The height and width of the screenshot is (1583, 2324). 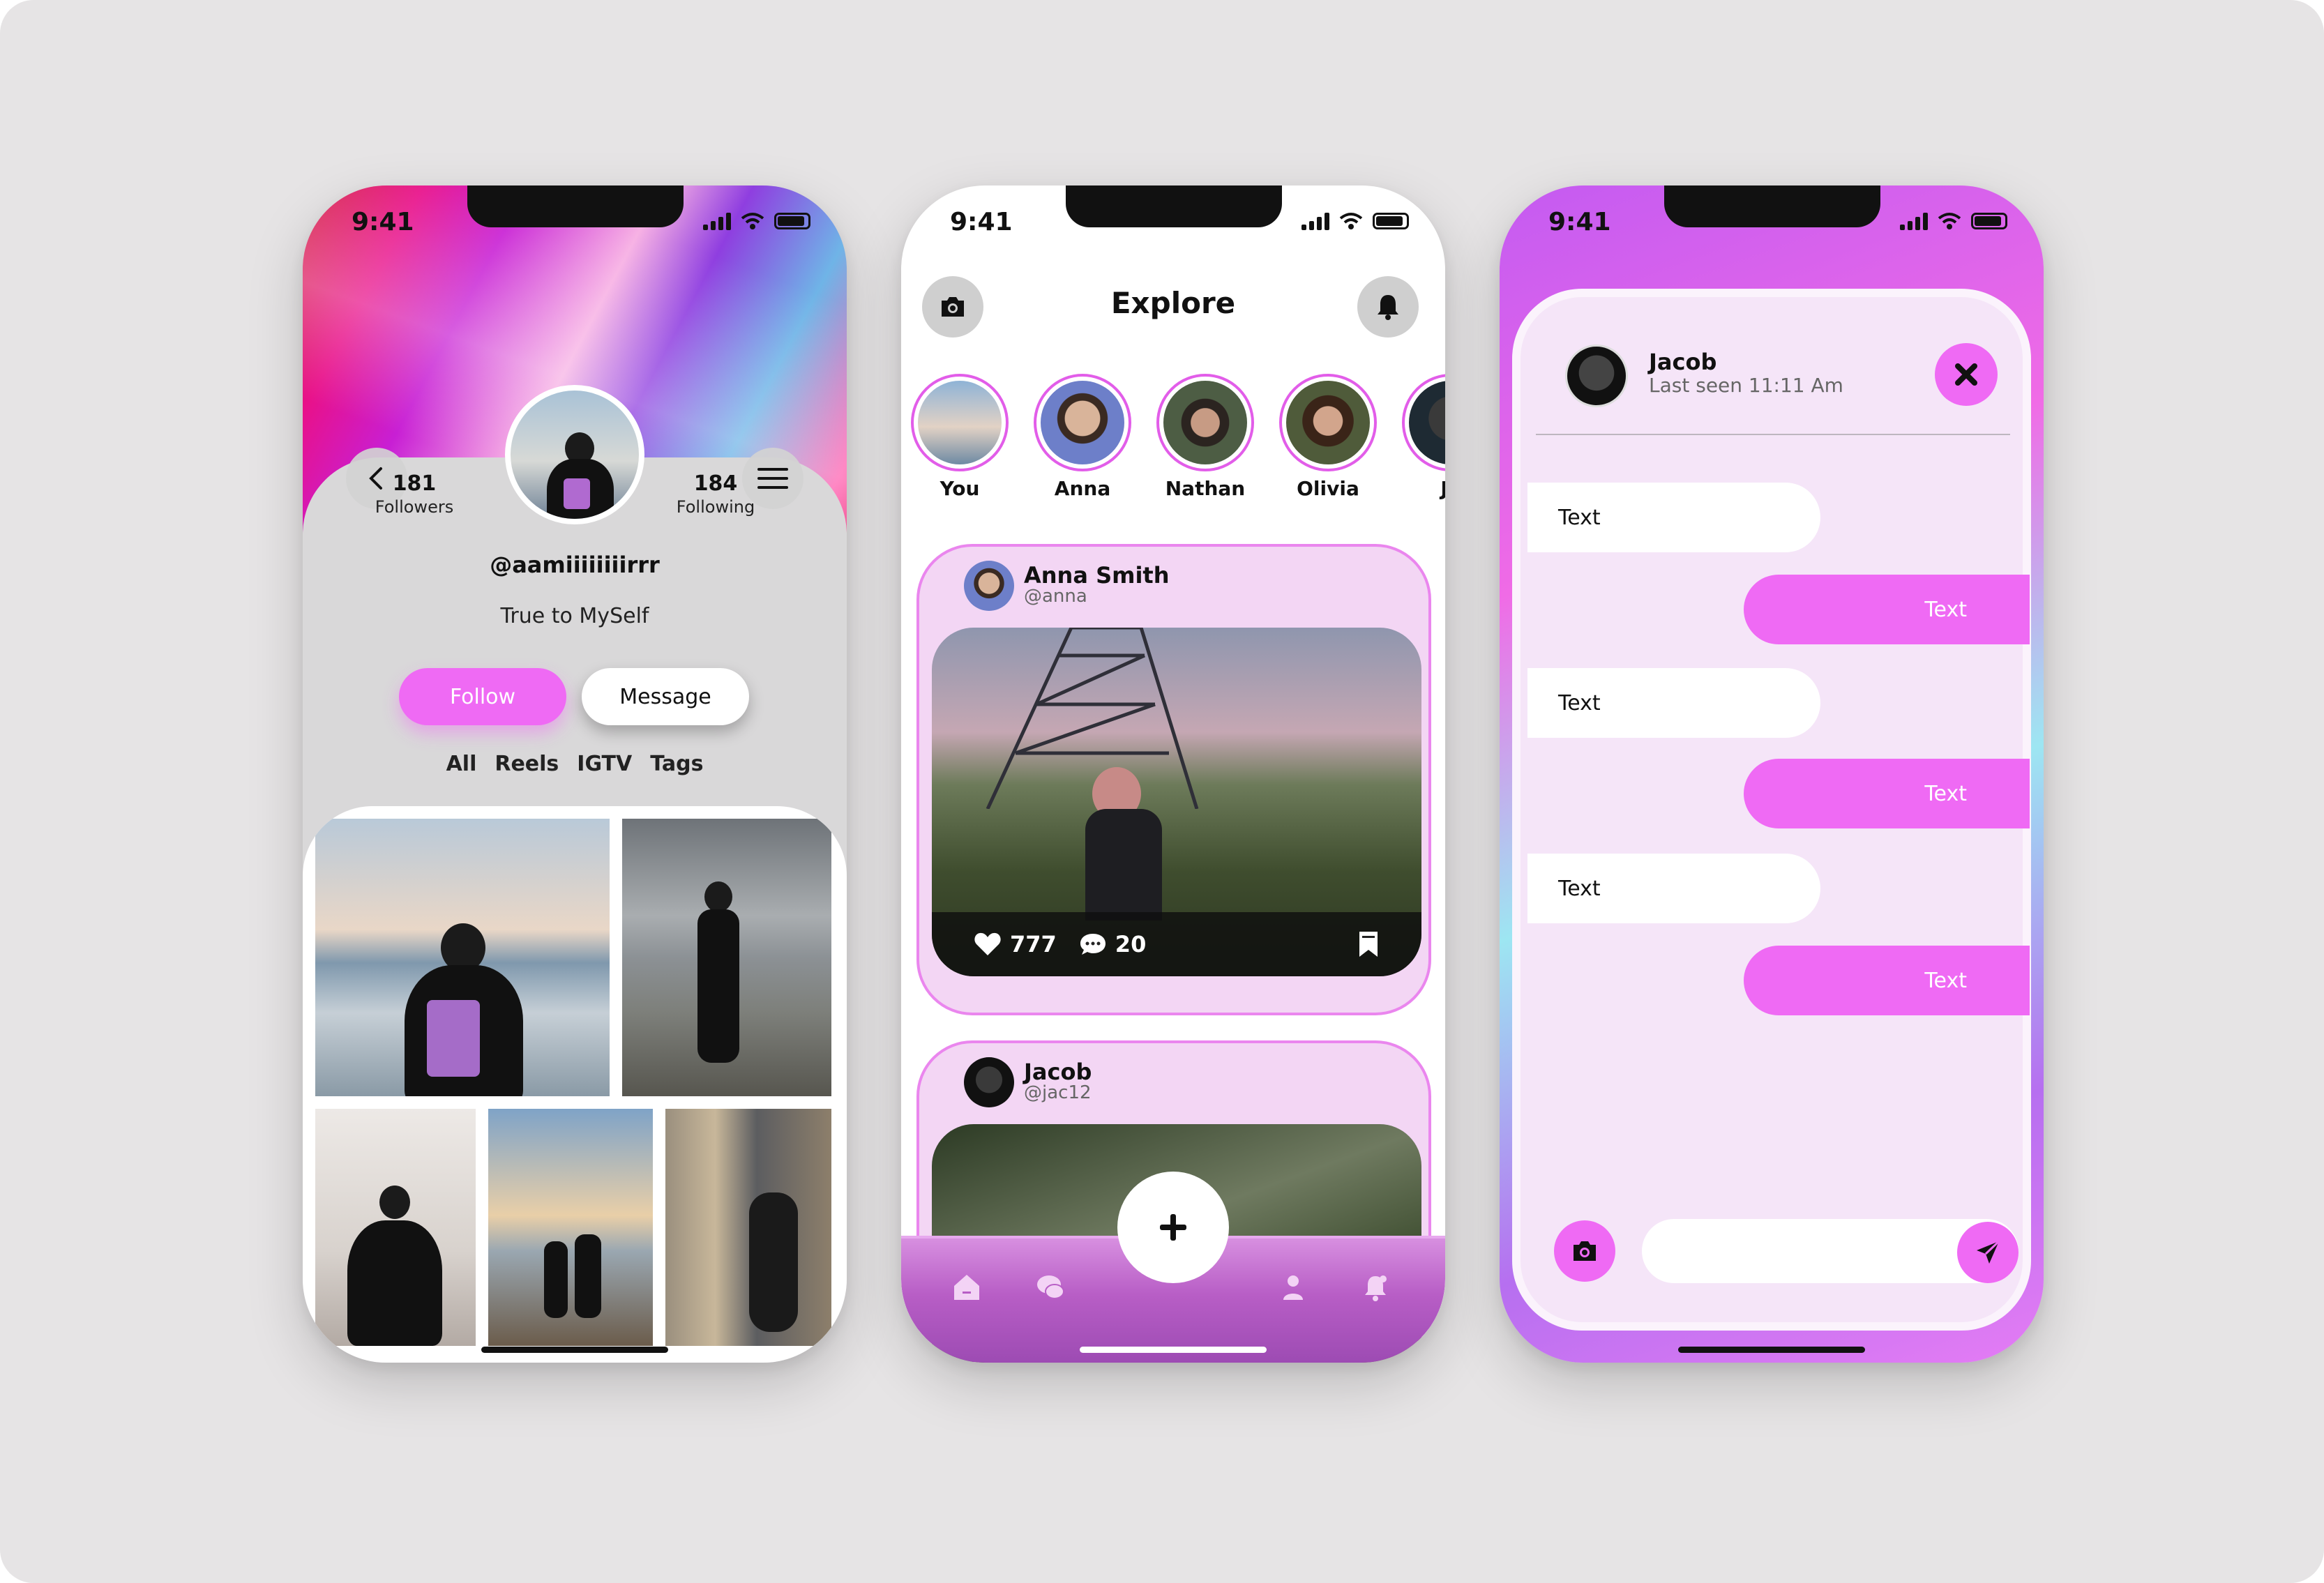 What do you see at coordinates (665, 696) in the screenshot?
I see `message-button: Message` at bounding box center [665, 696].